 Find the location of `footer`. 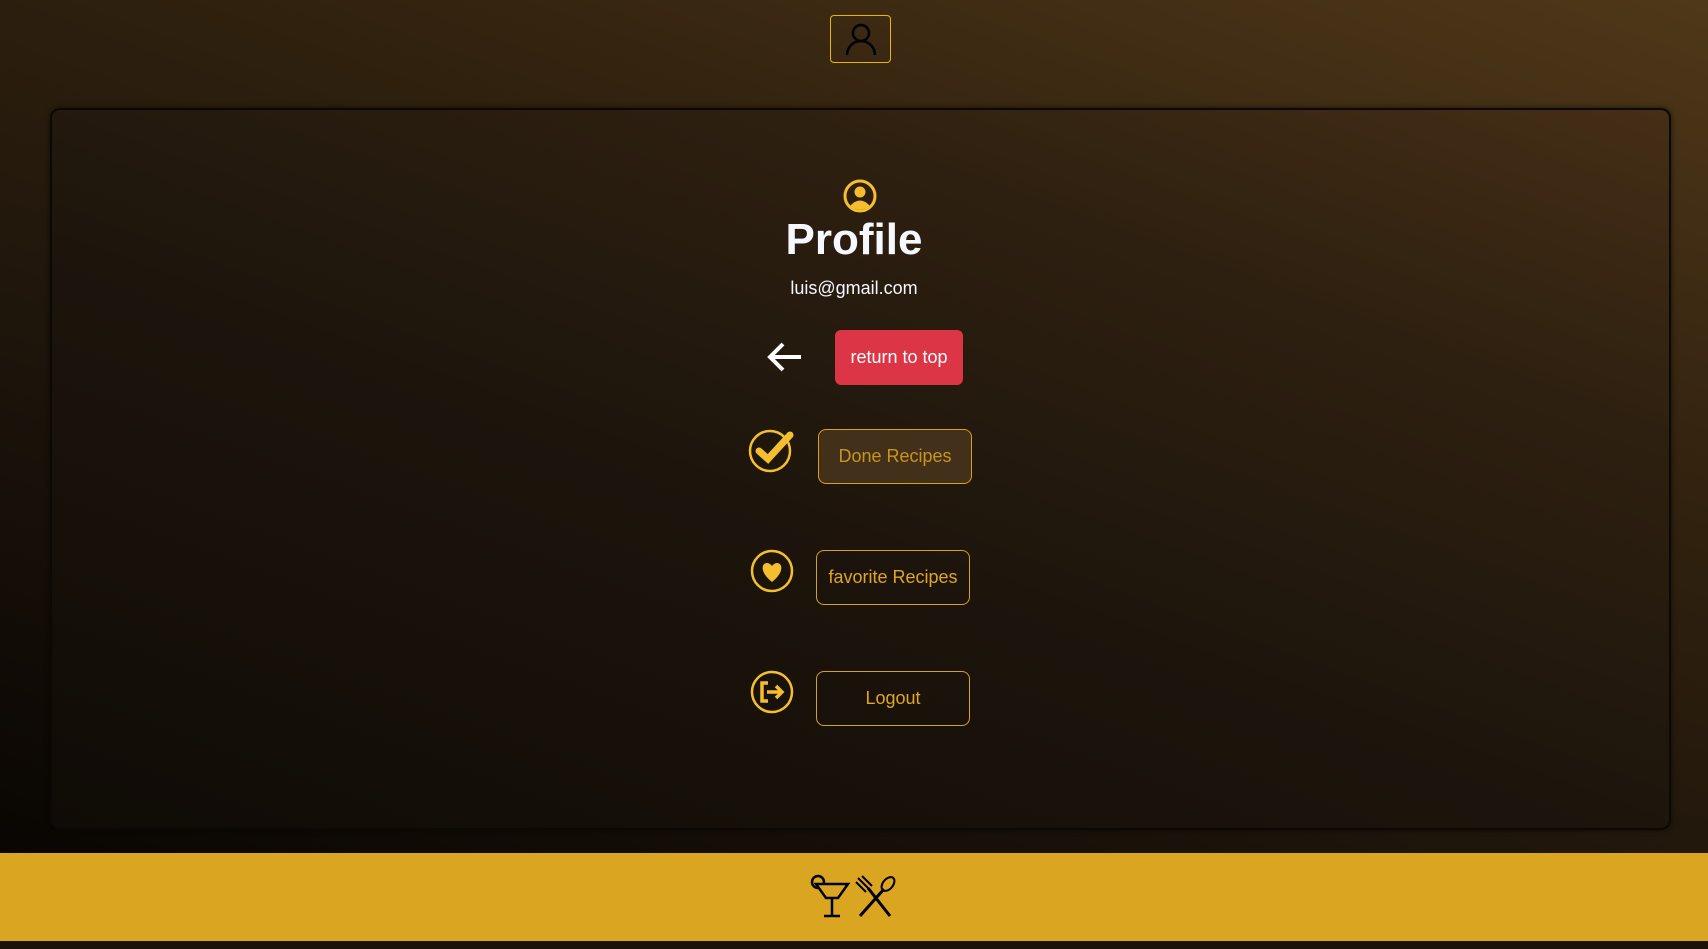

footer is located at coordinates (854, 897).